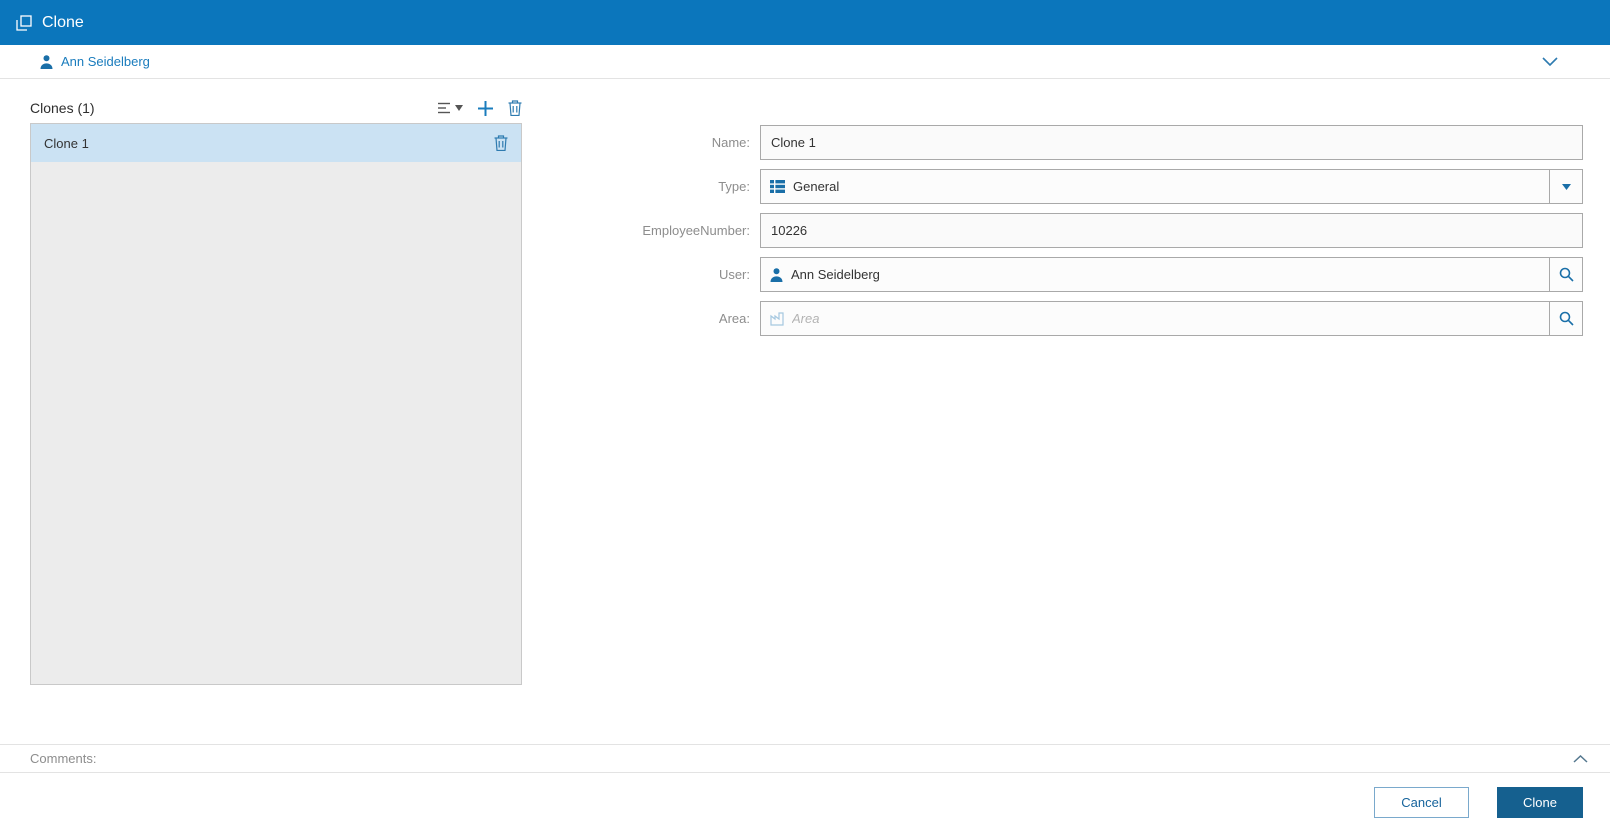  What do you see at coordinates (835, 274) in the screenshot?
I see `user-value: Ann Seidelberg` at bounding box center [835, 274].